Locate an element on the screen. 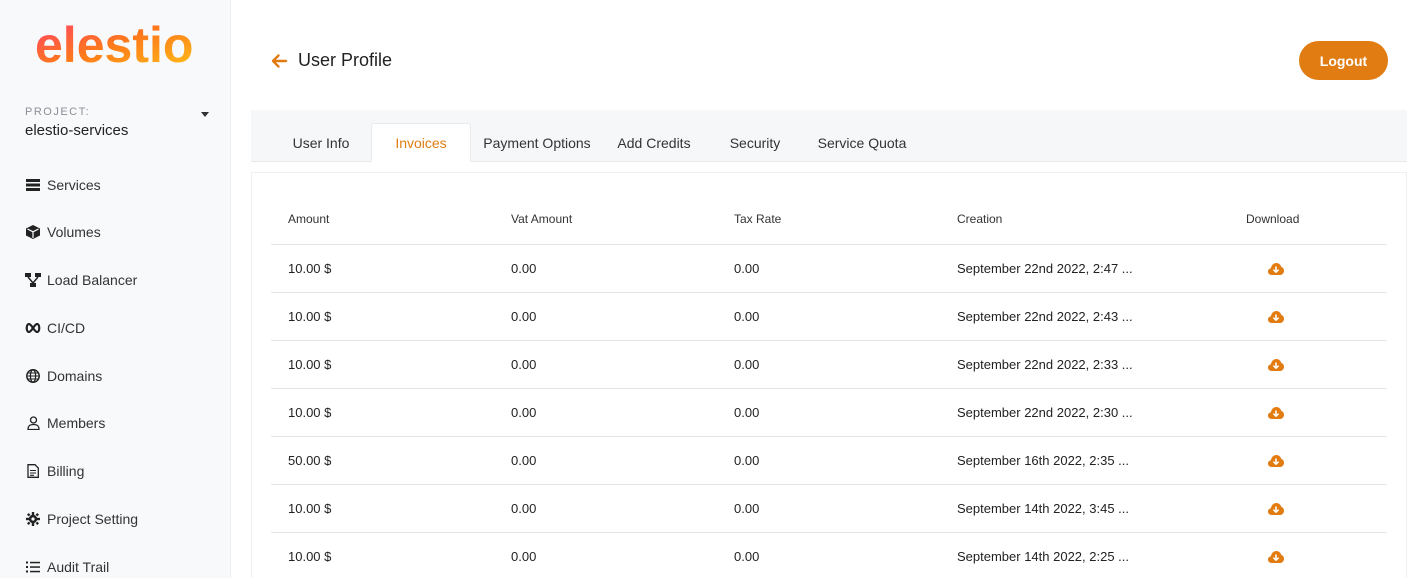  sidebar-item-domains: Domains is located at coordinates (63, 376).